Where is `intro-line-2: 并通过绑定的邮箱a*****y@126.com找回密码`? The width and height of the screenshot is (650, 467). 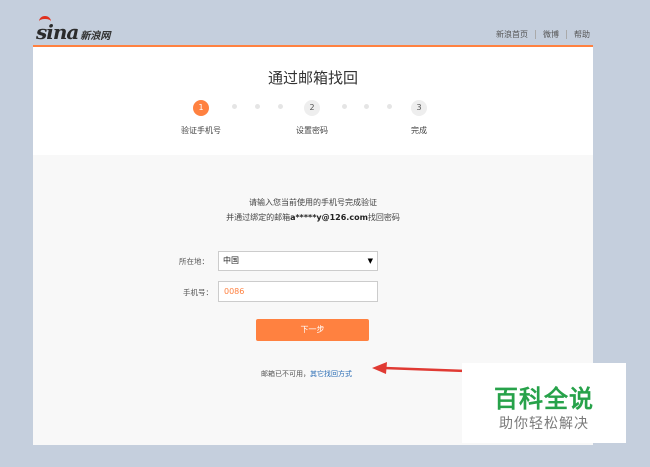 intro-line-2: 并通过绑定的邮箱a*****y@126.com找回密码 is located at coordinates (313, 217).